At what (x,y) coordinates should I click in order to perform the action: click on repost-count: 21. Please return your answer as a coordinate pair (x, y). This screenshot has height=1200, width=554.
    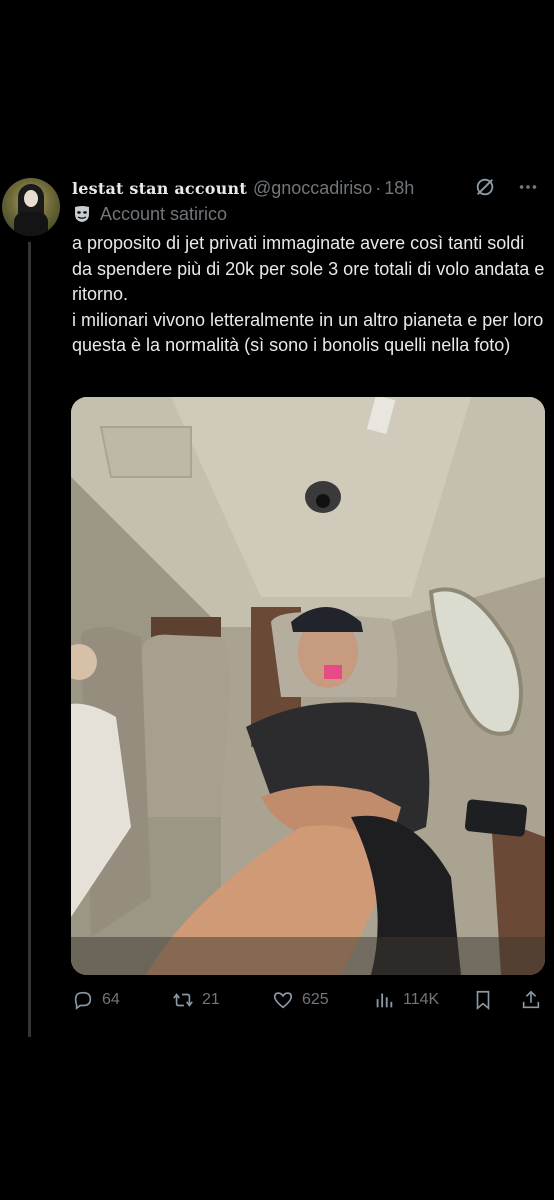
    Looking at the image, I should click on (211, 999).